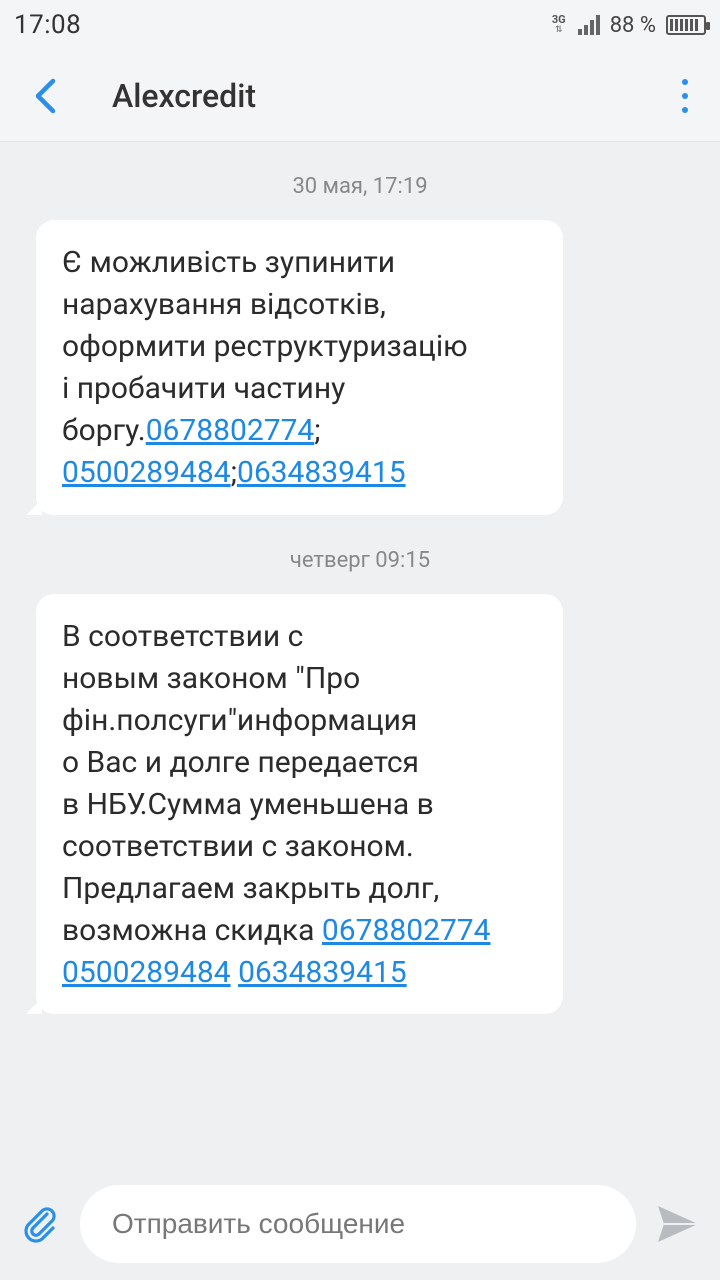 This screenshot has height=1280, width=720. What do you see at coordinates (360, 186) in the screenshot?
I see `message-timestamp: 30 мая, 17:19` at bounding box center [360, 186].